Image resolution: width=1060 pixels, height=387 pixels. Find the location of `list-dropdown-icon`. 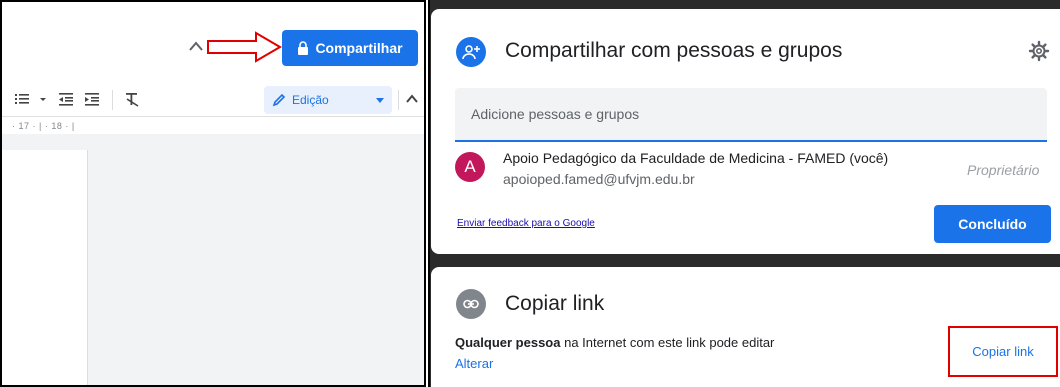

list-dropdown-icon is located at coordinates (43, 99).